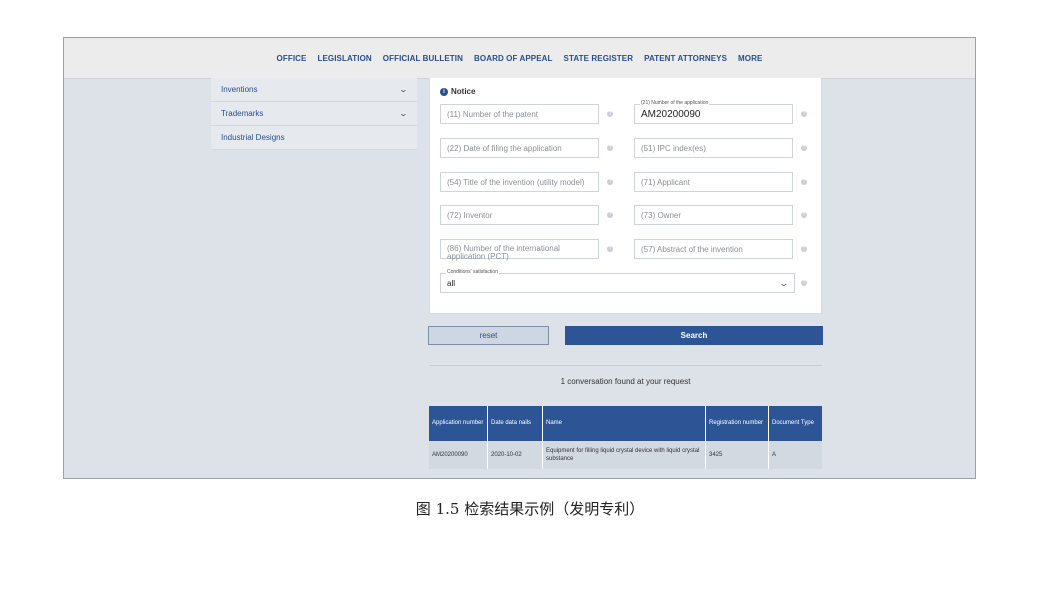  What do you see at coordinates (795, 455) in the screenshot?
I see `cell-document-type: A` at bounding box center [795, 455].